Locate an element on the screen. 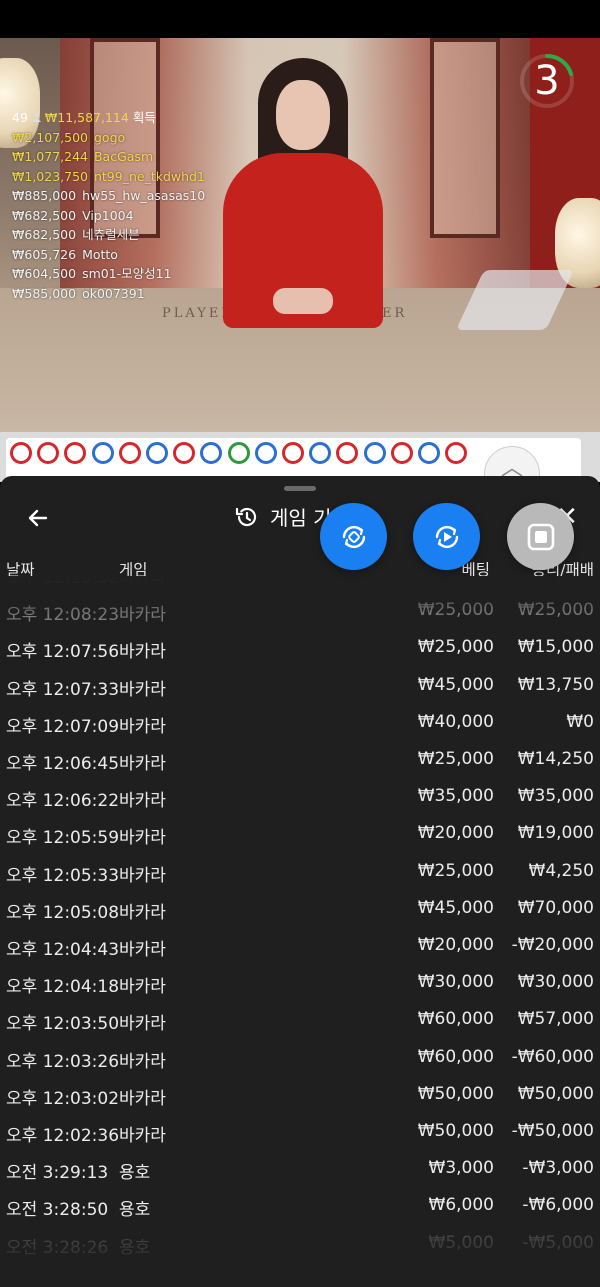 This screenshot has height=1287, width=600. row-date: 오후 12:06:22 is located at coordinates (63, 801).